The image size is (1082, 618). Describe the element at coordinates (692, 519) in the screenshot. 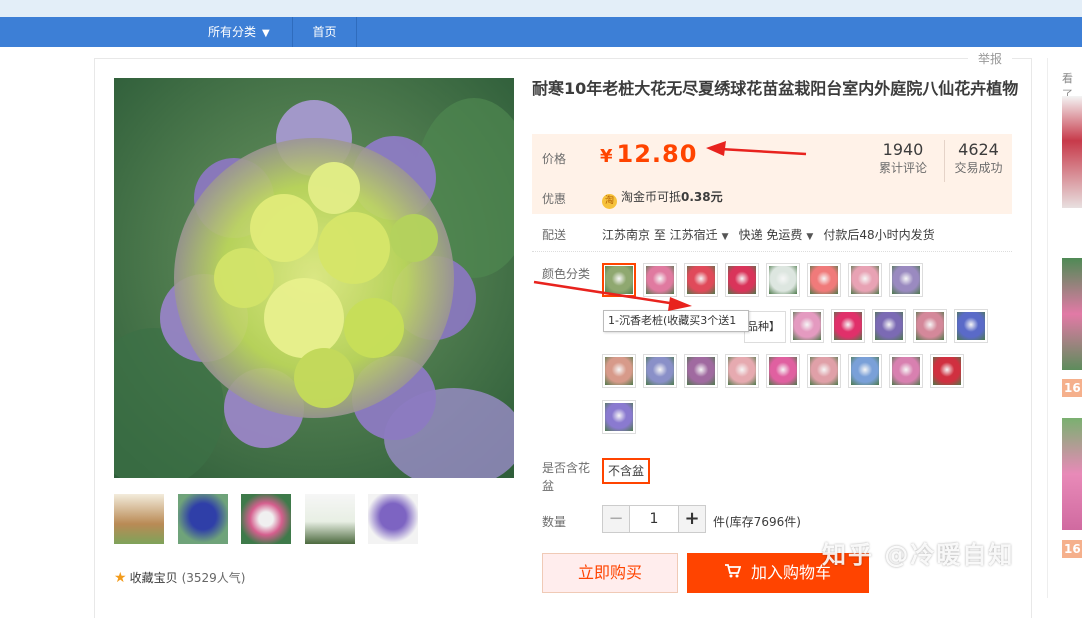

I see `quantity-increase-button: +` at that location.